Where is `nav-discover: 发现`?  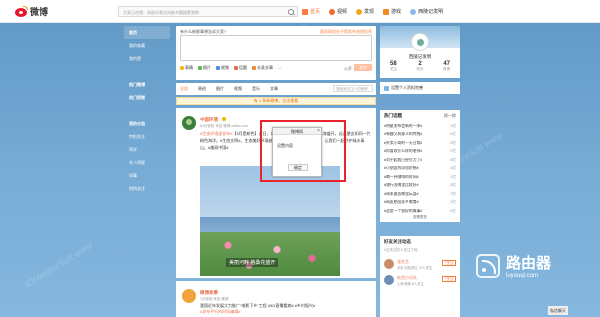 nav-discover: 发现 is located at coordinates (365, 11).